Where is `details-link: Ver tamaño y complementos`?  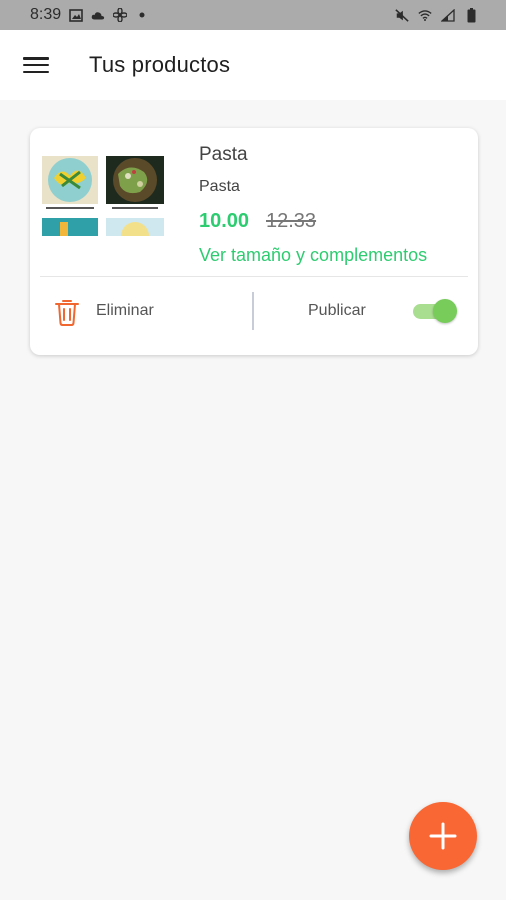 details-link: Ver tamaño y complementos is located at coordinates (313, 255).